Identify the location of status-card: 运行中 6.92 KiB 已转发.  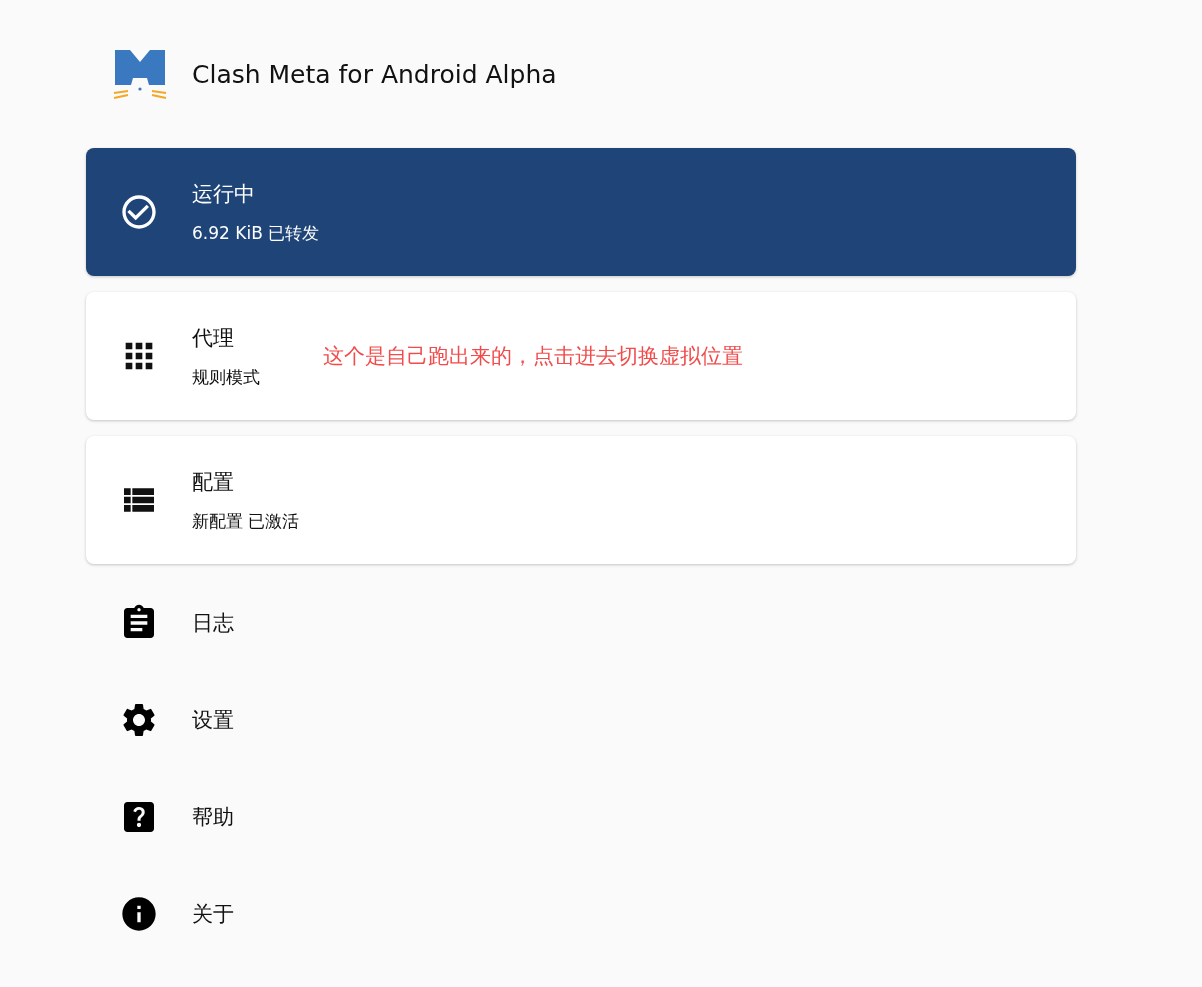
(581, 212).